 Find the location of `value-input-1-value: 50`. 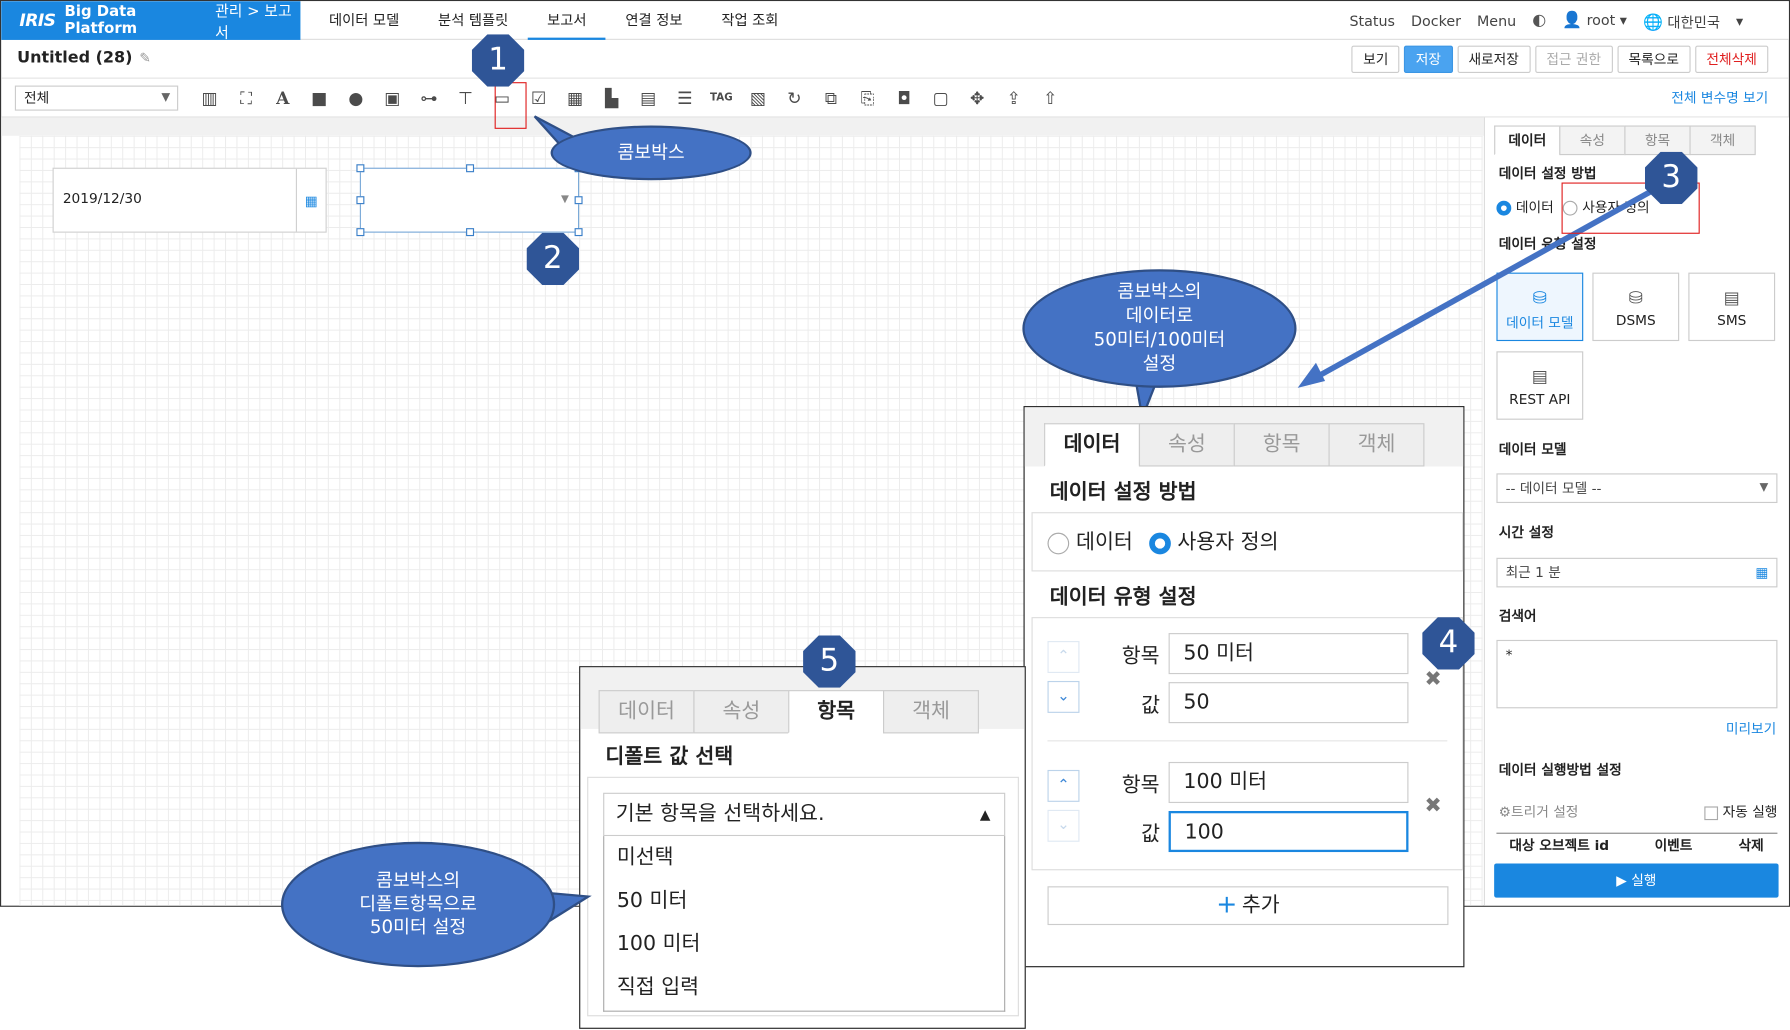

value-input-1-value: 50 is located at coordinates (1196, 702).